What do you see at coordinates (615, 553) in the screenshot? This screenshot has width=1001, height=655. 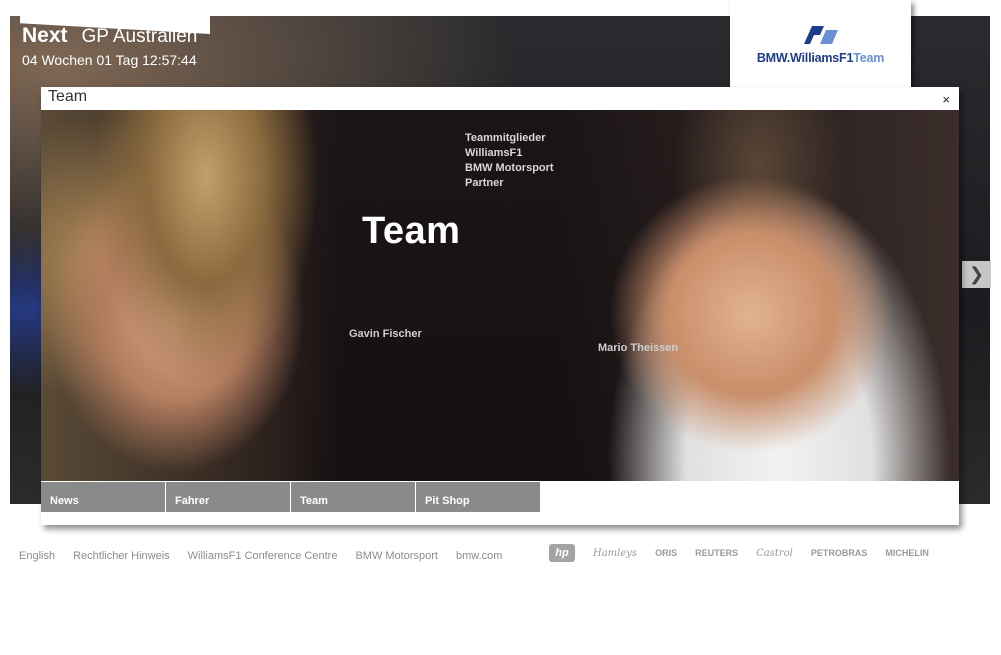 I see `sponsor-hamleys: Hamleys` at bounding box center [615, 553].